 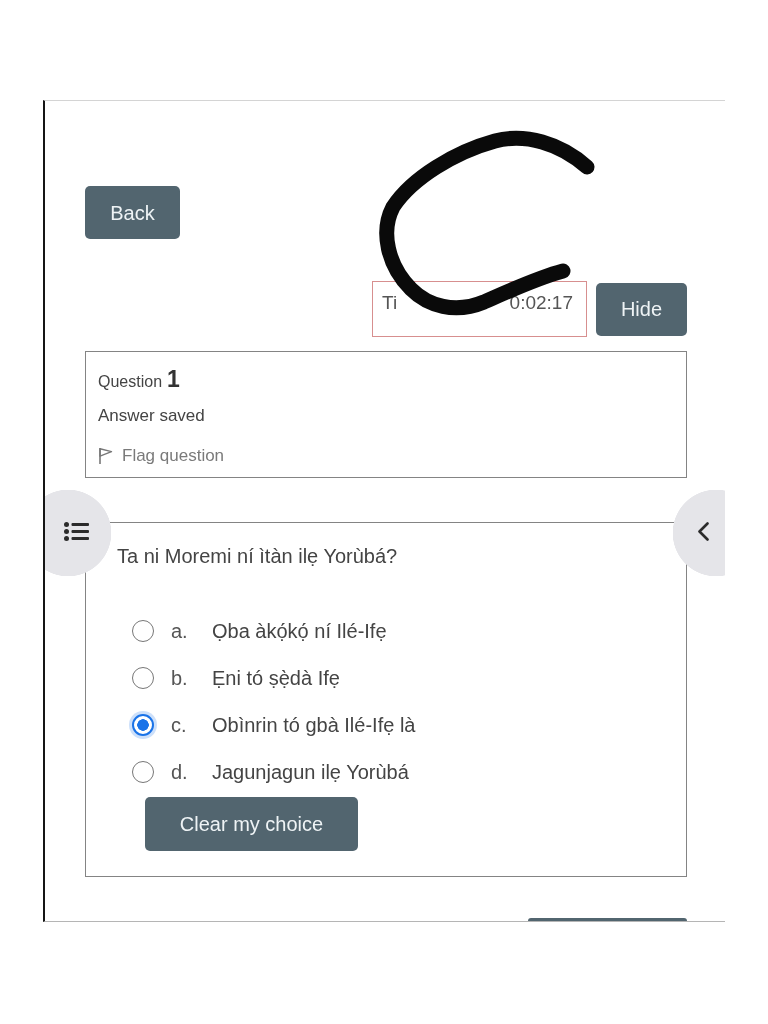 I want to click on question-number: 1, so click(x=173, y=379).